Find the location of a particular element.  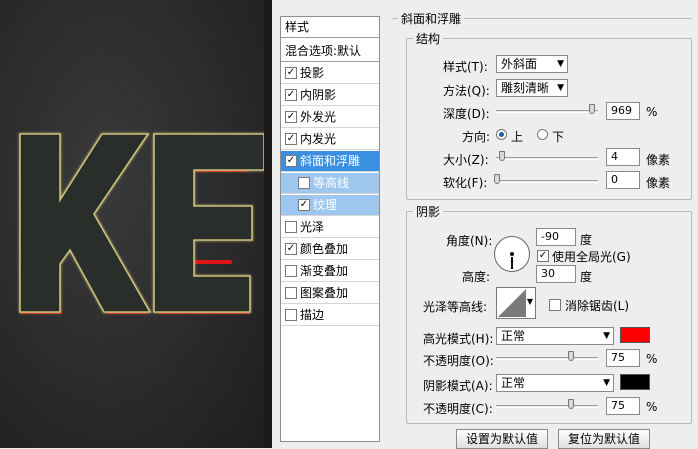

direction-up-radio is located at coordinates (501, 134).